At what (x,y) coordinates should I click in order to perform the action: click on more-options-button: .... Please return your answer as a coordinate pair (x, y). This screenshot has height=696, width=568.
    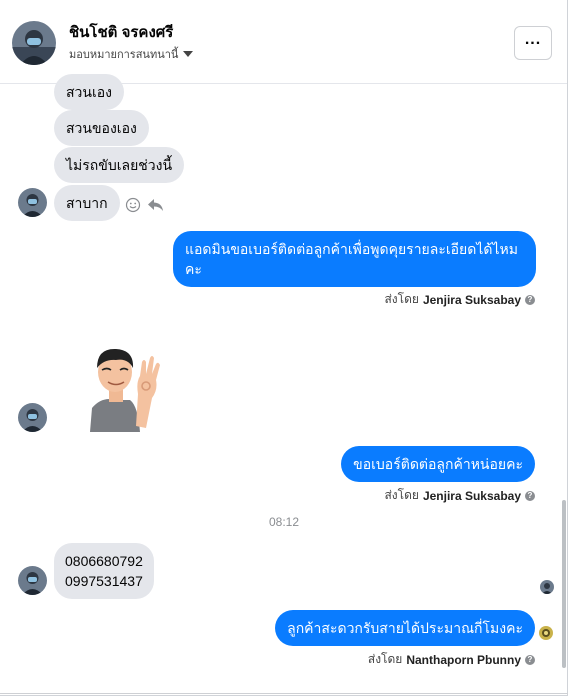
    Looking at the image, I should click on (533, 43).